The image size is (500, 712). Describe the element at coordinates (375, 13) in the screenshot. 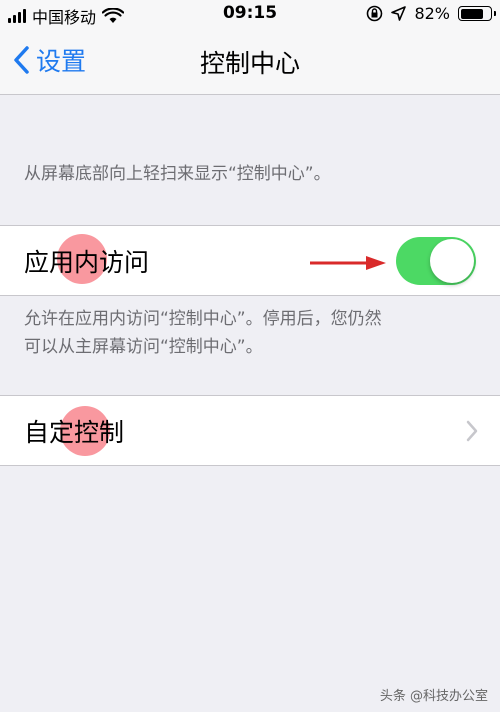

I see `orientation-lock-icon` at that location.